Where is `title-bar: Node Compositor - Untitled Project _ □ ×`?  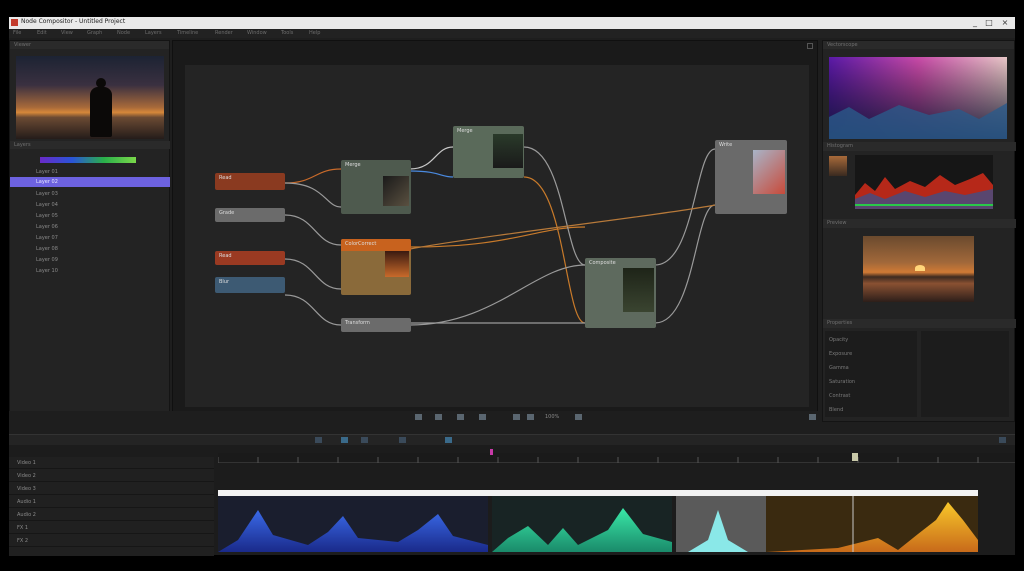
title-bar: Node Compositor - Untitled Project _ □ × is located at coordinates (512, 23).